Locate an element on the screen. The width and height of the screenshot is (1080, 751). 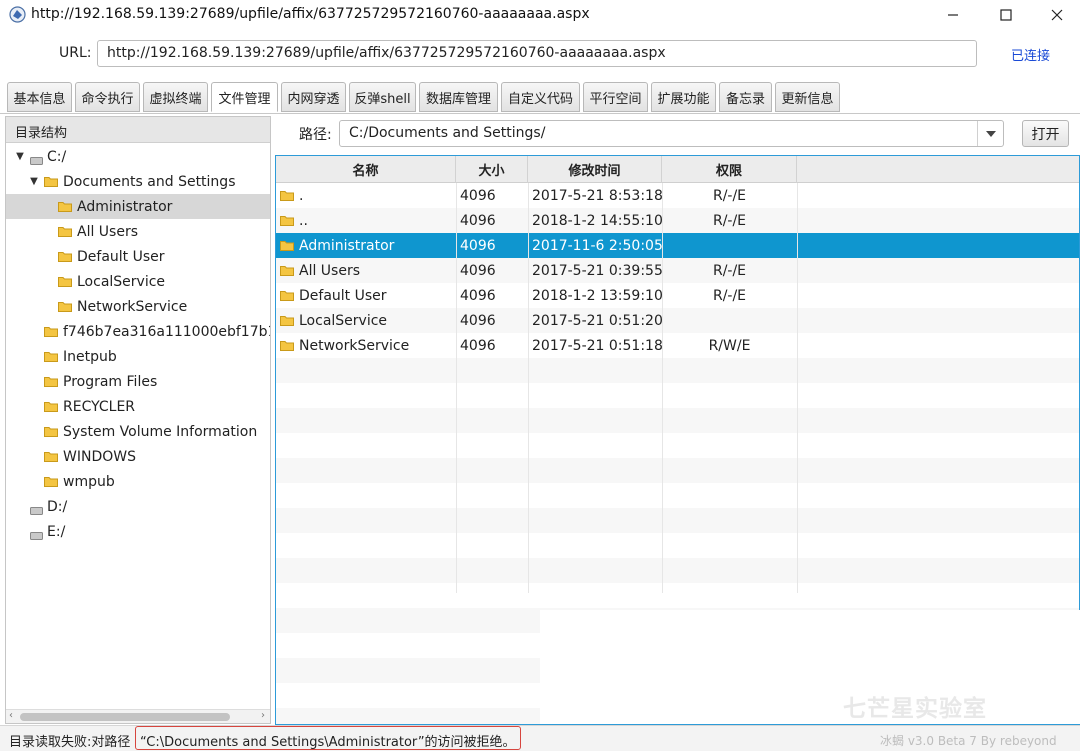
tab-label: 基本信息 is located at coordinates (39, 99).